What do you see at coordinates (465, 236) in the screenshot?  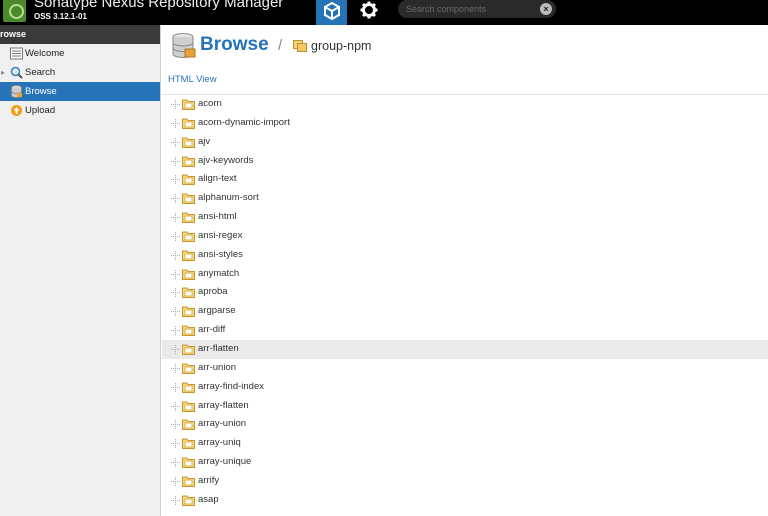 I see `tree-row: ansi-regex` at bounding box center [465, 236].